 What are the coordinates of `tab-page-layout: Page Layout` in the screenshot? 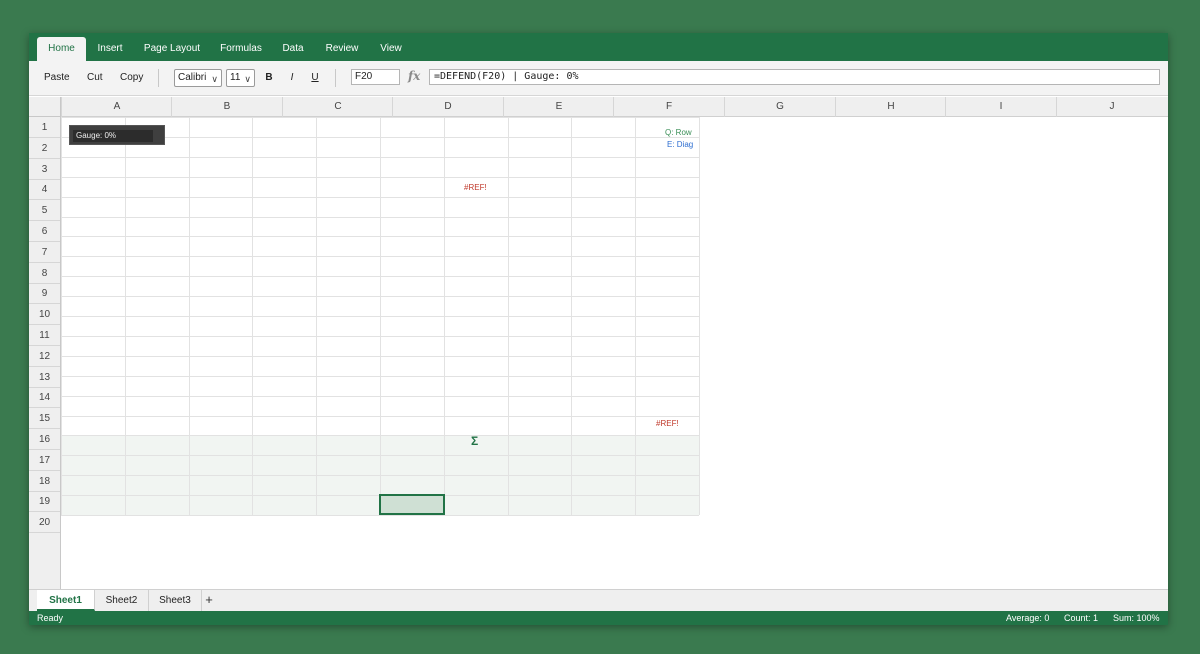 It's located at (172, 49).